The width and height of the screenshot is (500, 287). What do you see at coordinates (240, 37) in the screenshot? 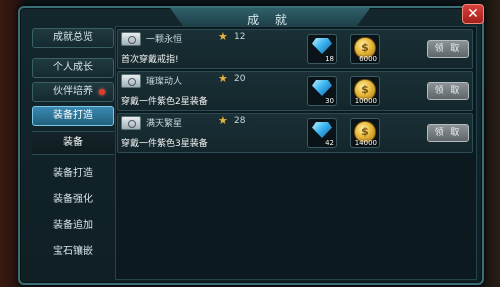
I see `achievement-points: 12` at bounding box center [240, 37].